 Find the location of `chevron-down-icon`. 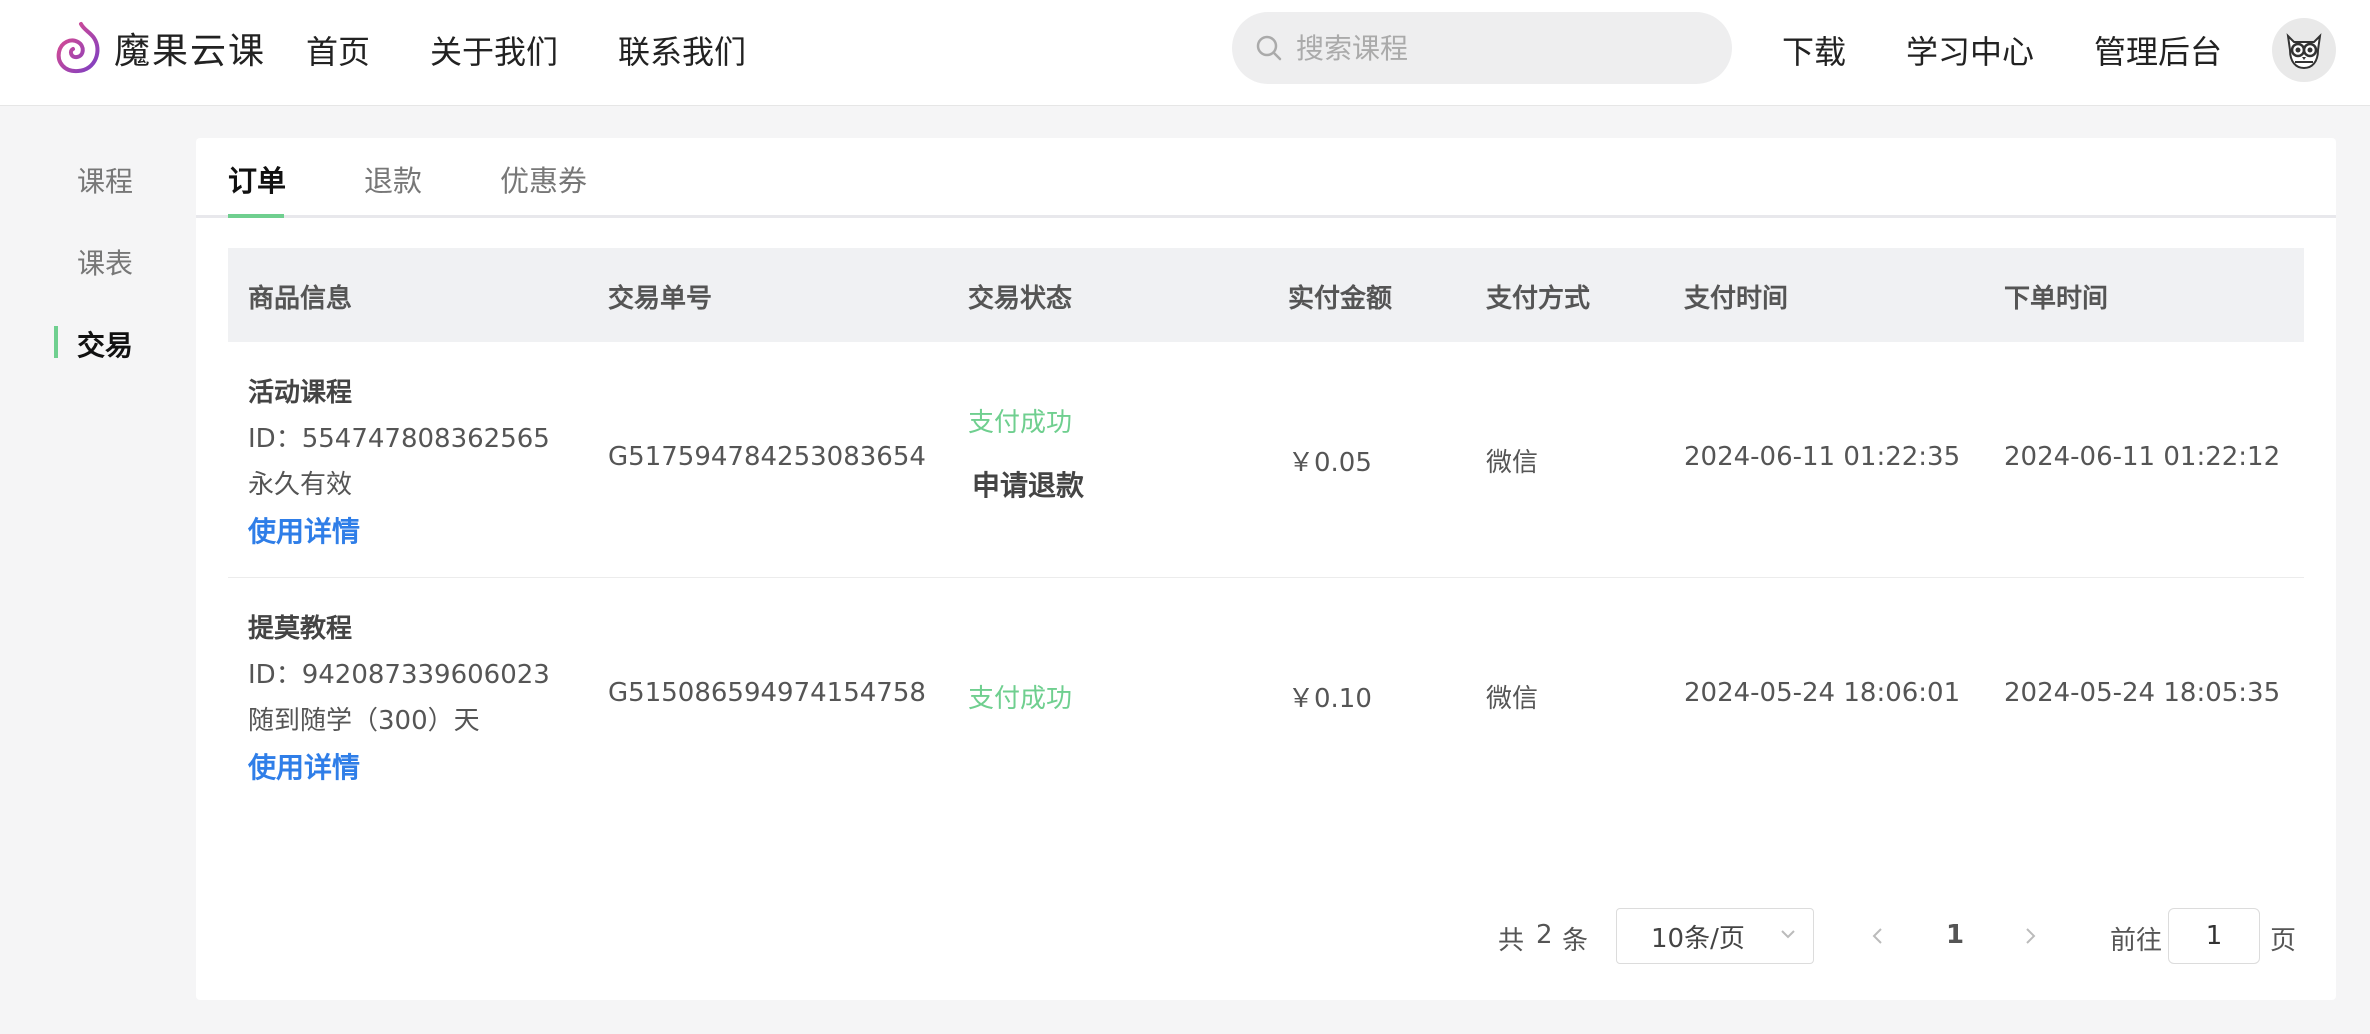

chevron-down-icon is located at coordinates (1788, 934).